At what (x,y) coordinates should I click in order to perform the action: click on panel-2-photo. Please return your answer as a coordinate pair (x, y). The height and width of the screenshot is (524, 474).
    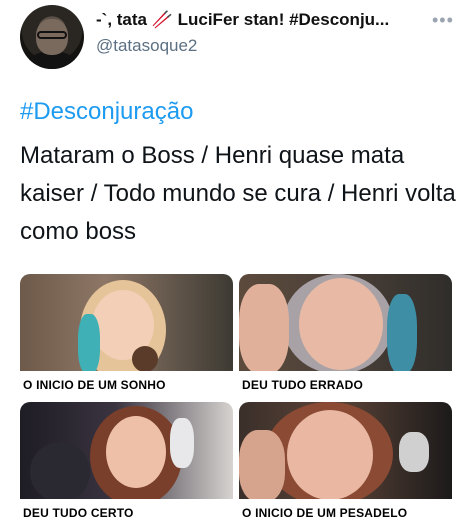
    Looking at the image, I should click on (345, 322).